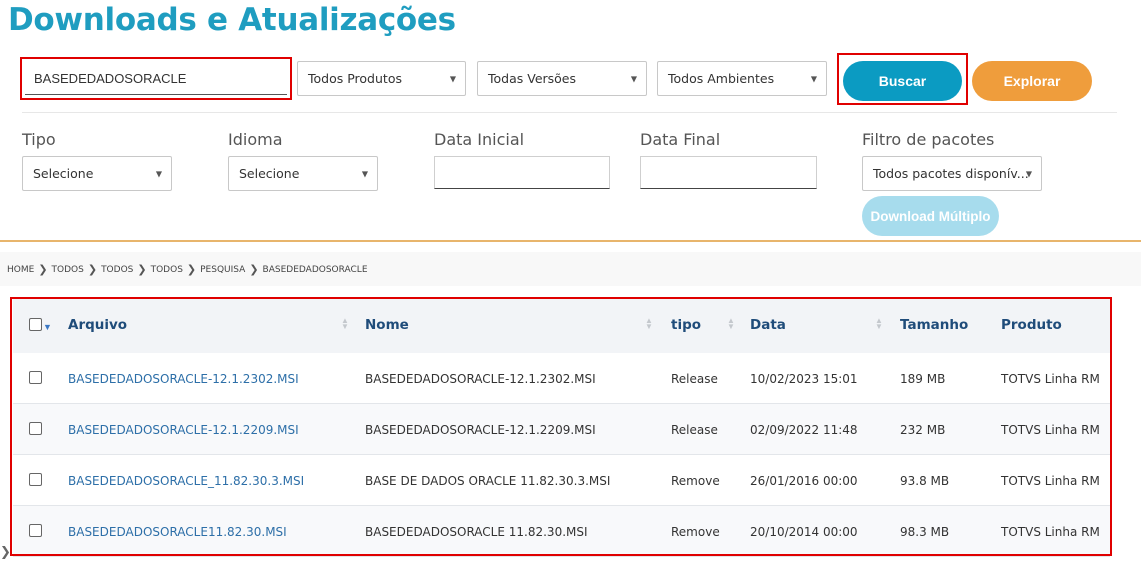 This screenshot has height=563, width=1141. I want to click on nome-cell: BASEDEDADOSORACLE-12.1.2209.MSI, so click(480, 430).